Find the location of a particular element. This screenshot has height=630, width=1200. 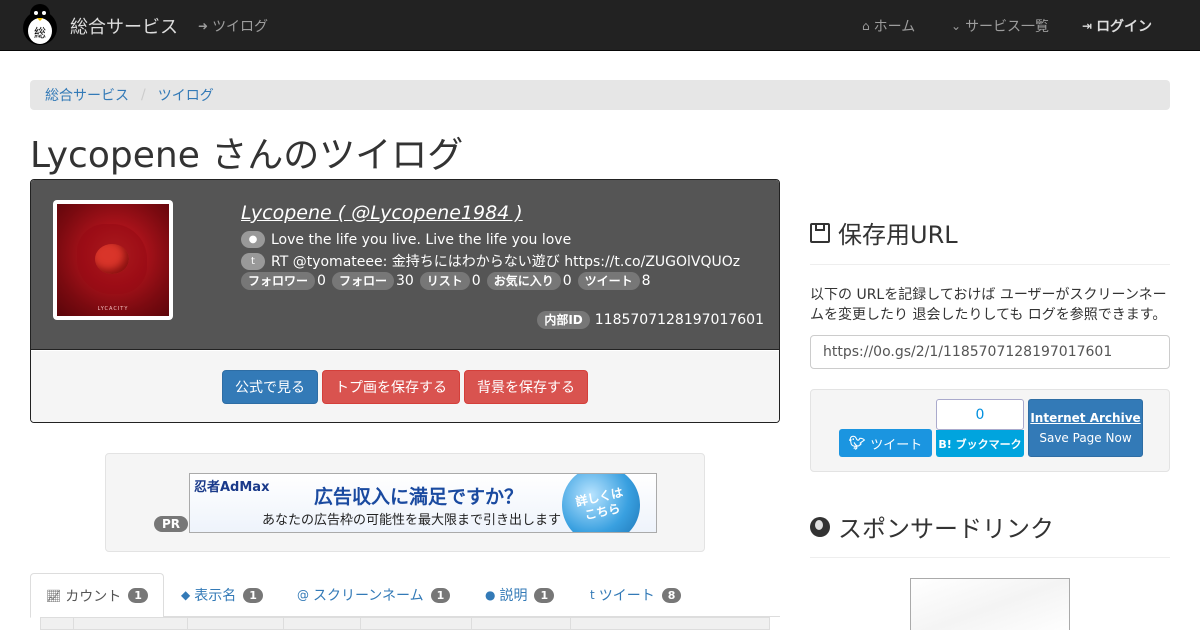

breadcrumb: 総合サービス / ツイログ is located at coordinates (600, 95).